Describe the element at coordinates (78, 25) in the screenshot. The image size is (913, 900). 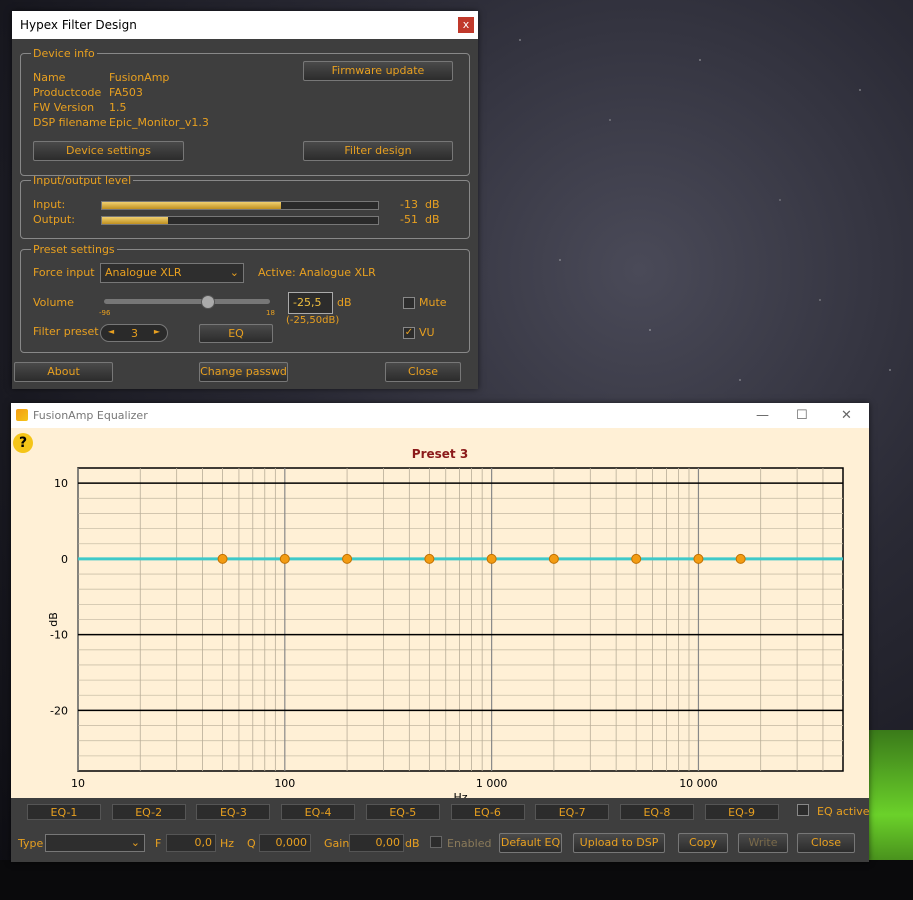
I see `hypex-title: Hypex Filter Design` at that location.